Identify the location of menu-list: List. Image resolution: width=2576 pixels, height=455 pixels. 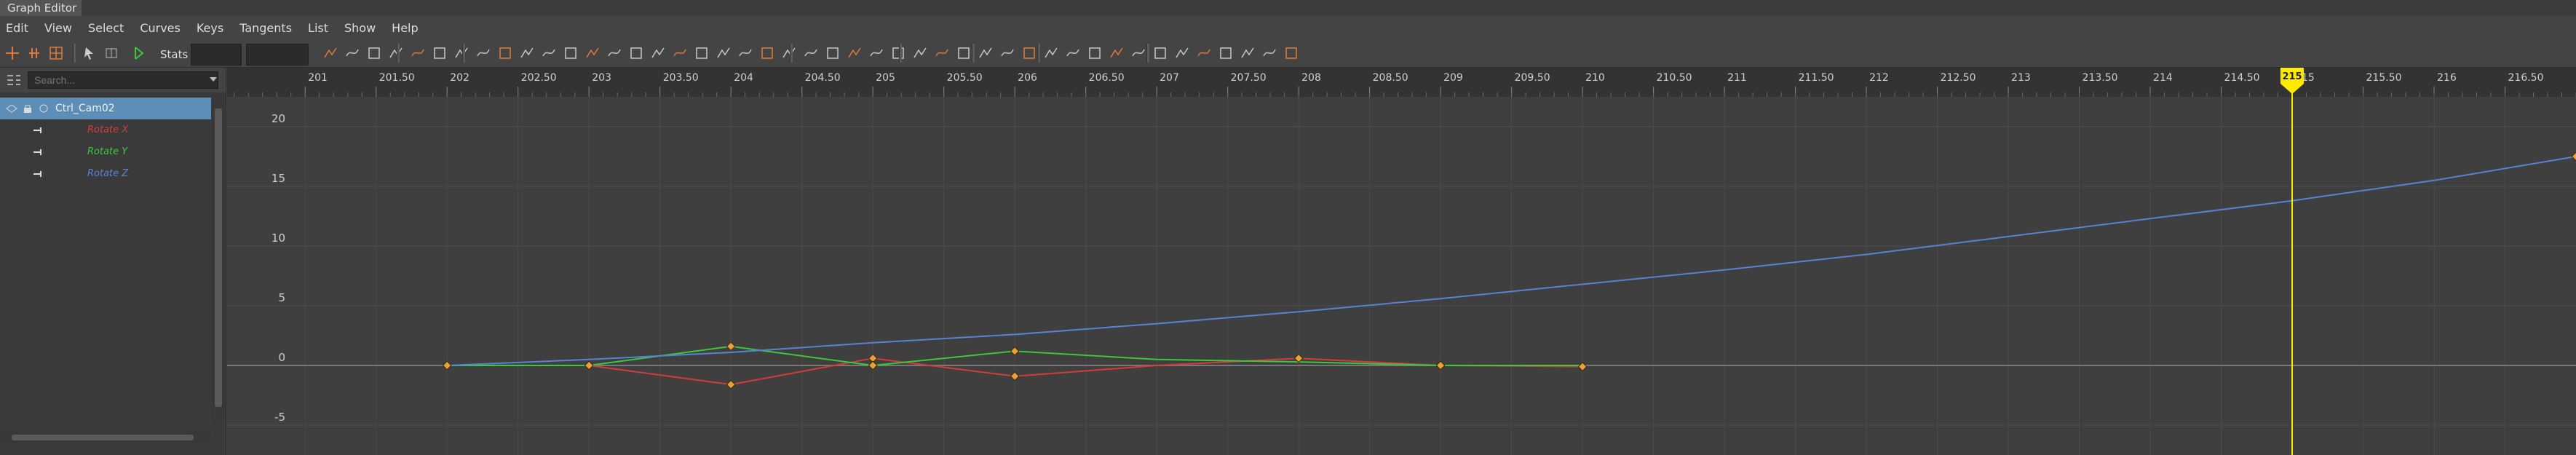
(318, 28).